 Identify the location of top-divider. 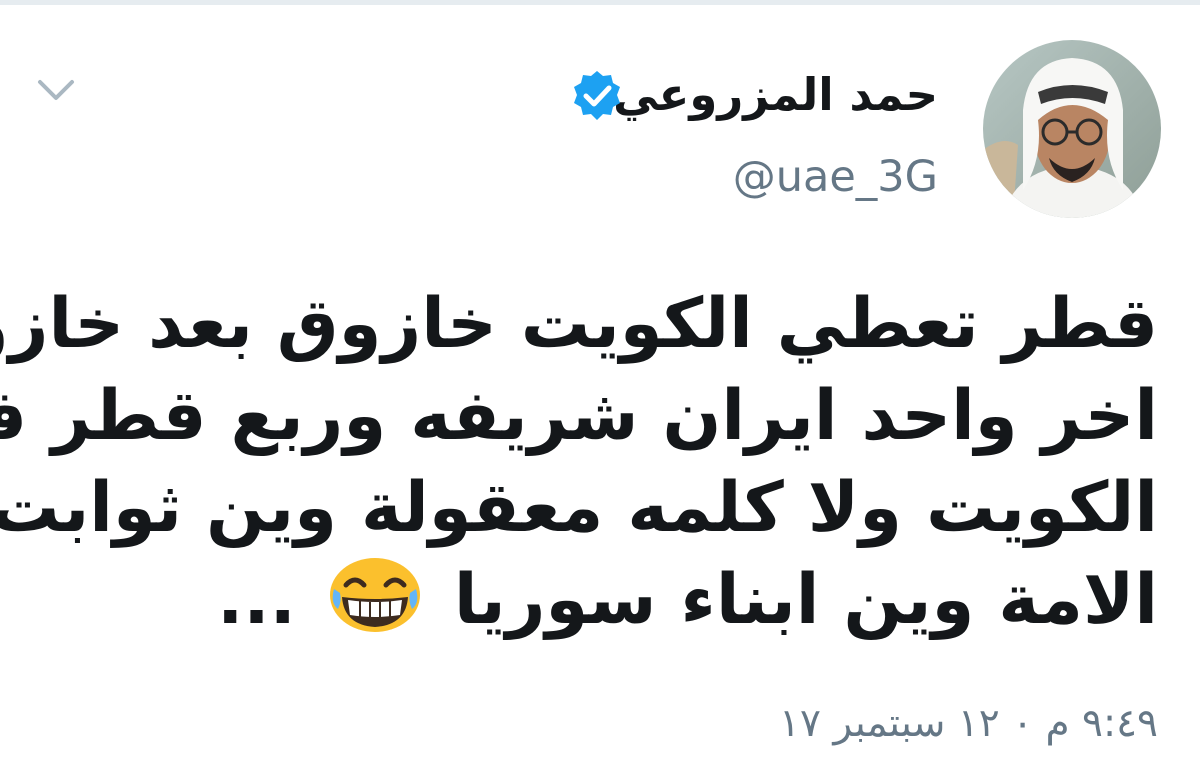
(600, 2).